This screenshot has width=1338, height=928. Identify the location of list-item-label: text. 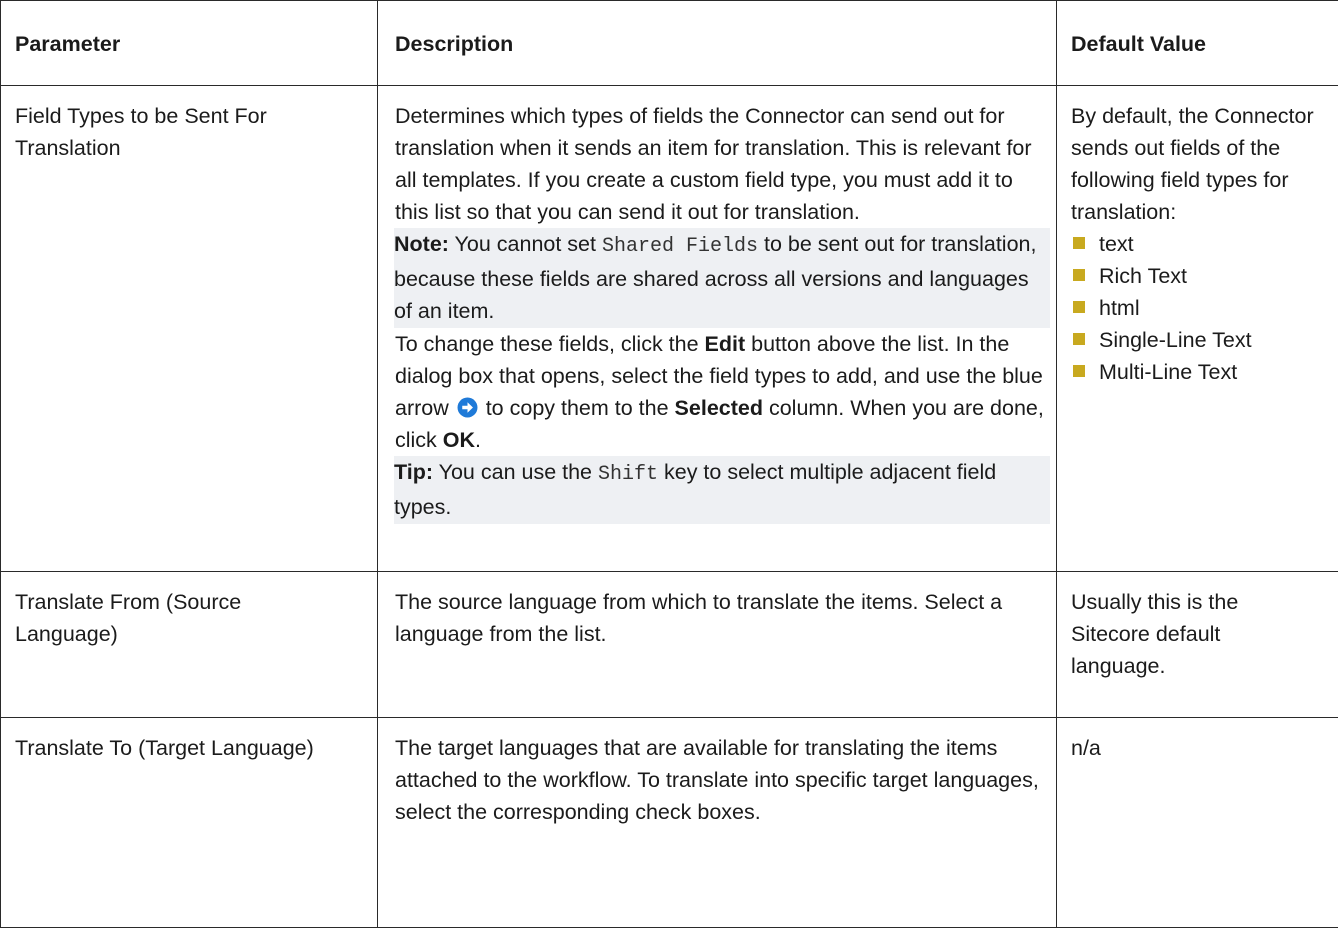
(1116, 244).